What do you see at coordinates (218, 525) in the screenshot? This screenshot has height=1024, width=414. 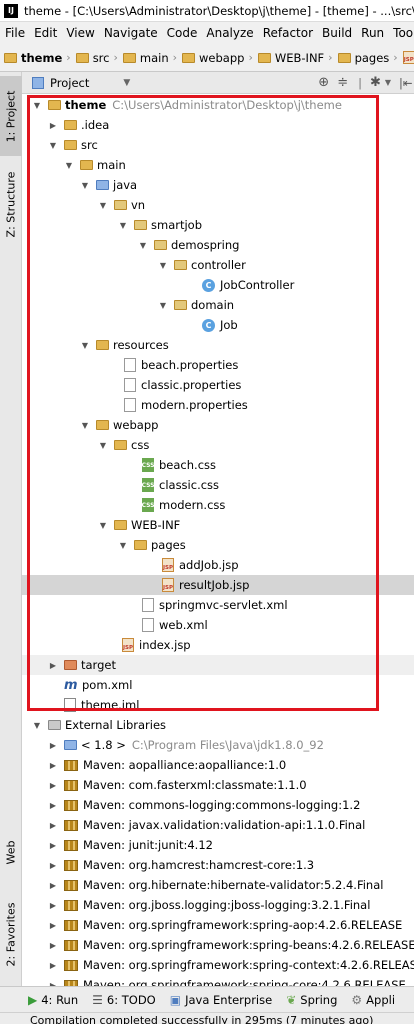 I see `tree-node-web-inf: ▼ WEB-INF` at bounding box center [218, 525].